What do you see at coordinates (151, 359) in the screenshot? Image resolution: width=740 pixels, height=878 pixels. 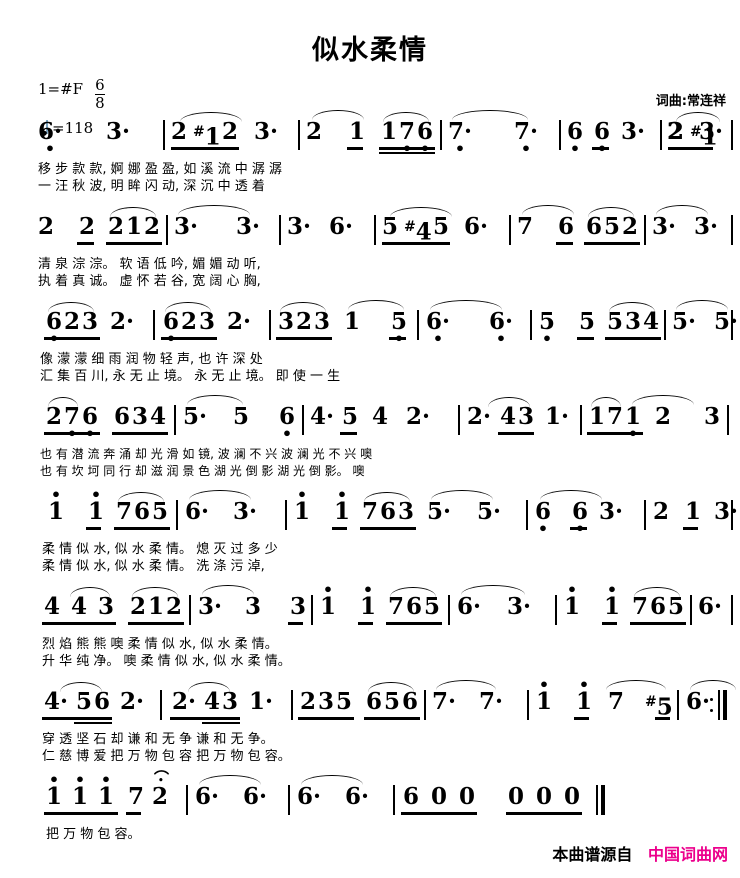 I see `lyrics-verse-1: 像 濛 濛 细 雨 润 物 轻 声, 也 许 深 处` at bounding box center [151, 359].